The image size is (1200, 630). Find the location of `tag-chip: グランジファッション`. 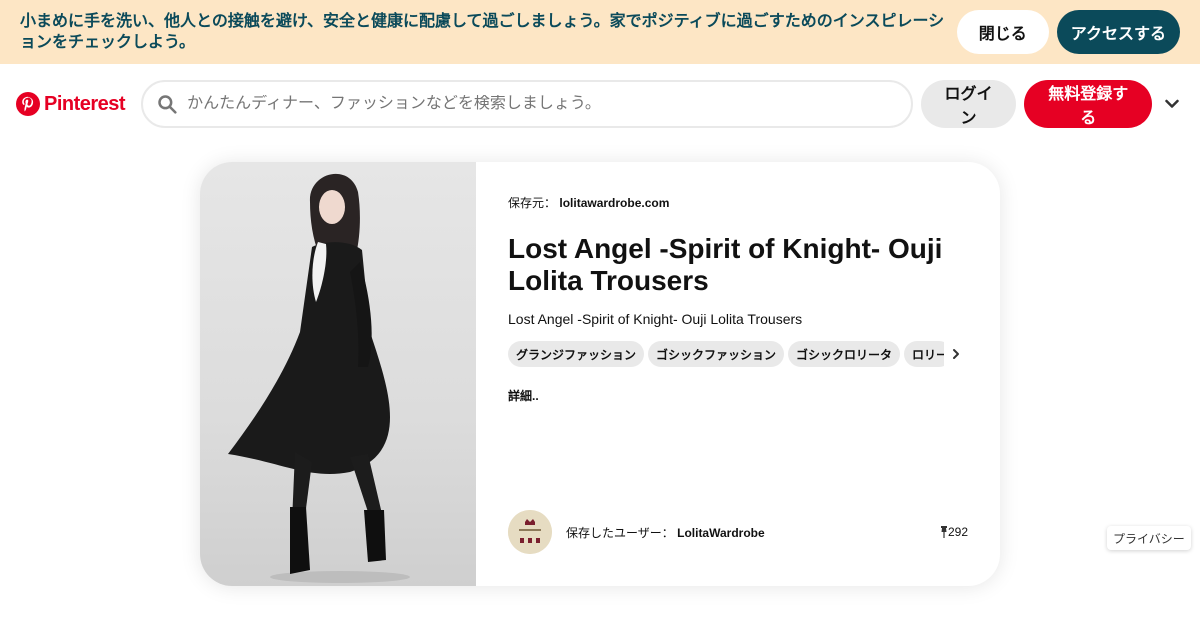

tag-chip: グランジファッション is located at coordinates (576, 354).